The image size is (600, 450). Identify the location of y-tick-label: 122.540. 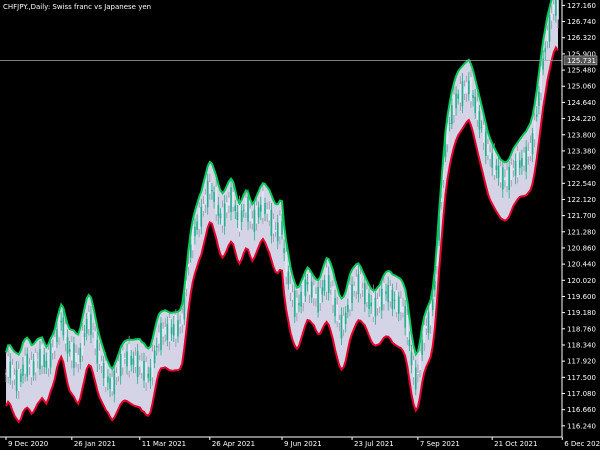
(581, 184).